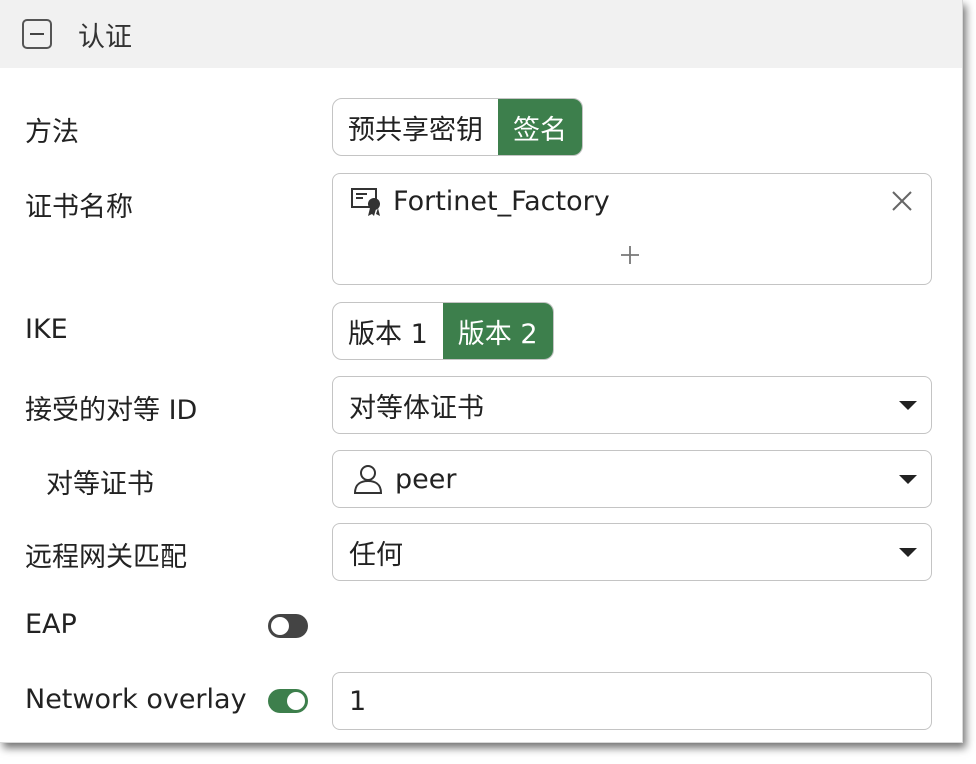 This screenshot has height=764, width=976. What do you see at coordinates (37, 34) in the screenshot?
I see `collapse-minus-icon` at bounding box center [37, 34].